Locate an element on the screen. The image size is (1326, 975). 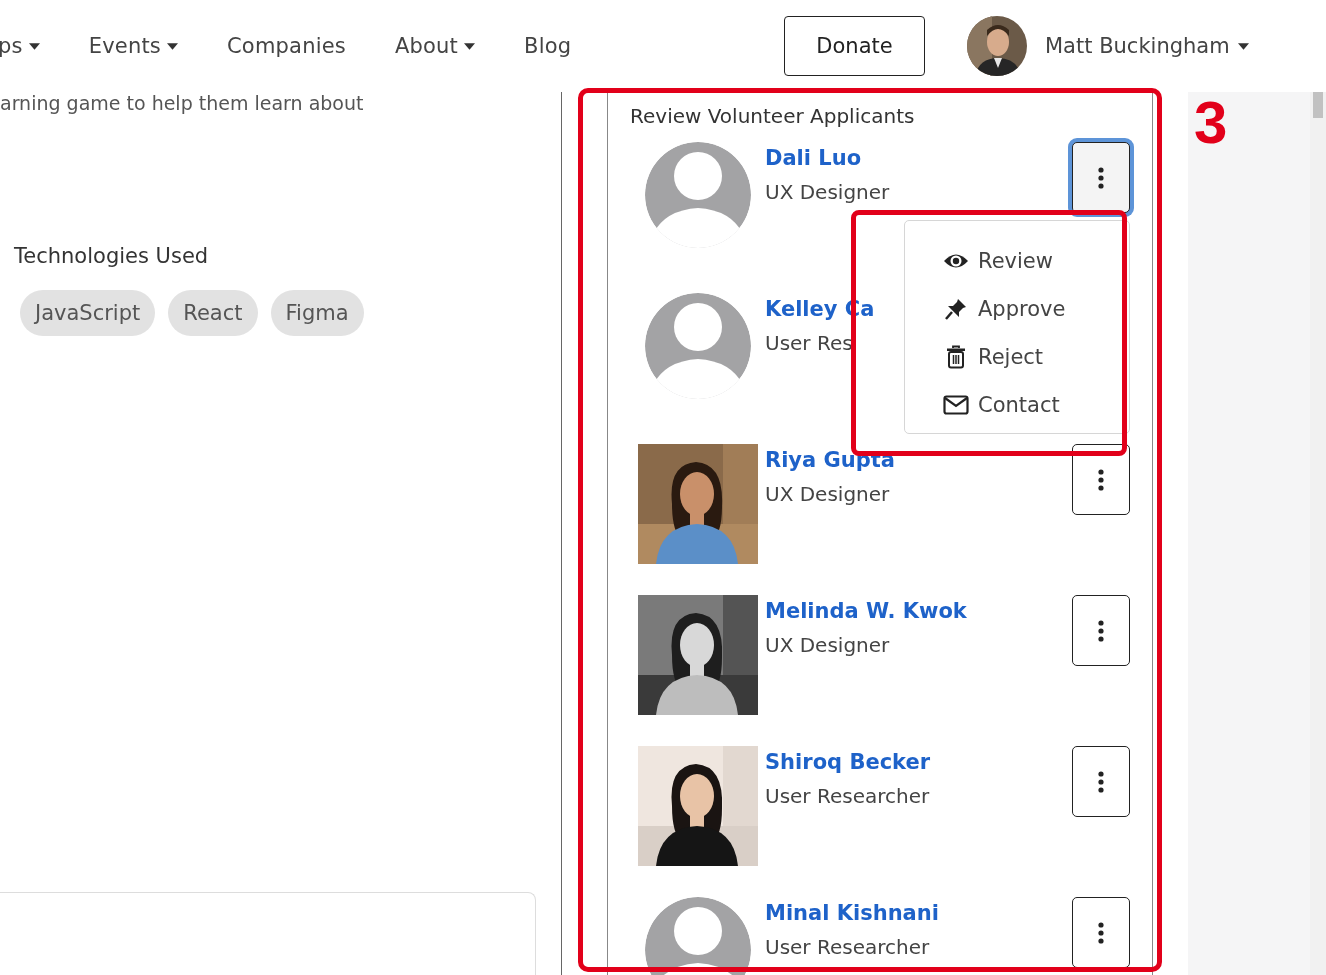
nav-link: About is located at coordinates (435, 46).